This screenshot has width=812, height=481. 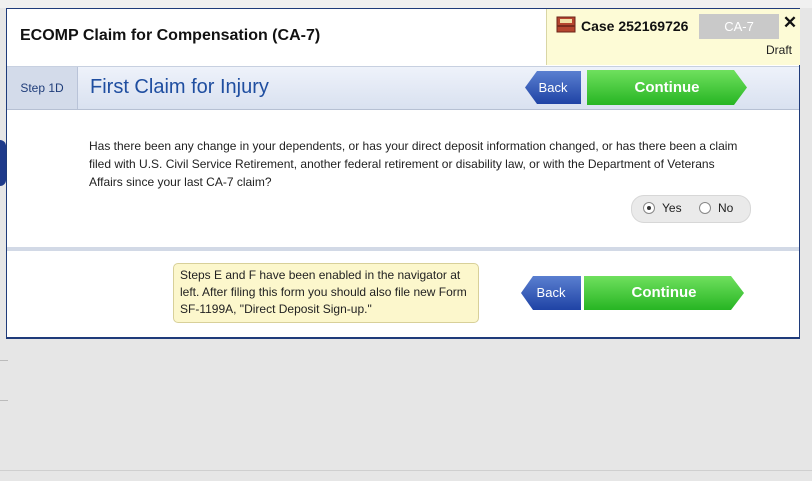 I want to click on case-folder-icon, so click(x=566, y=24).